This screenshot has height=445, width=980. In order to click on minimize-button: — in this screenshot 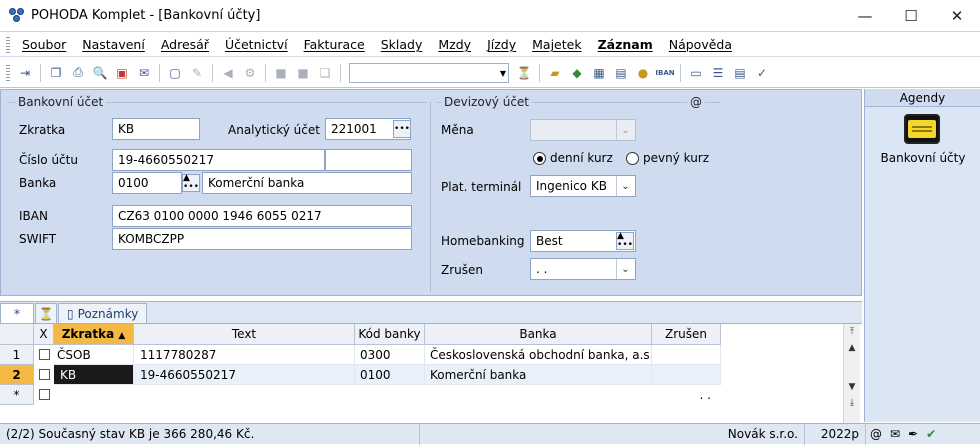, I will do `click(865, 16)`.